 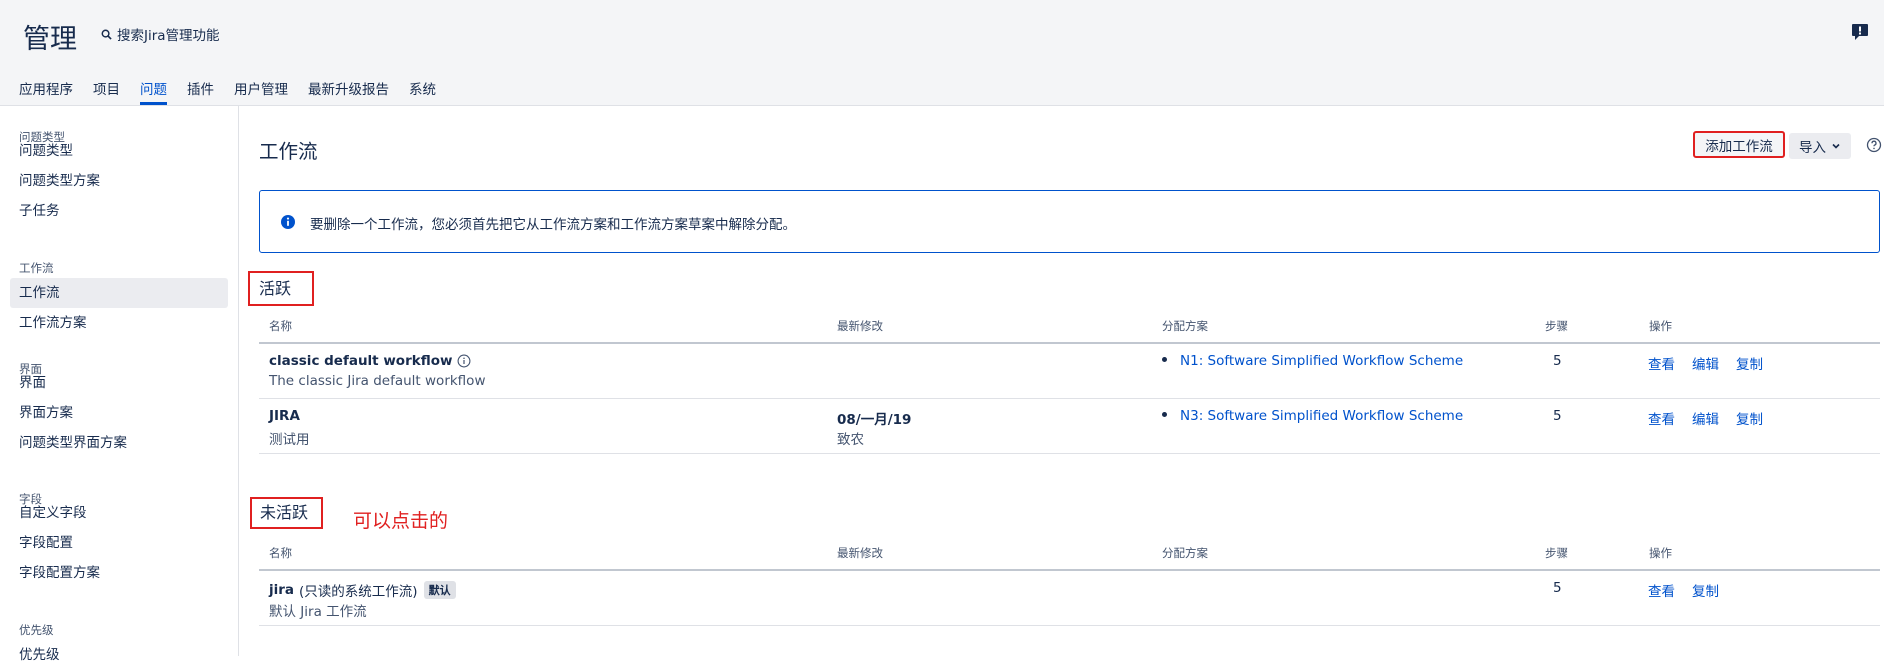 I want to click on workflow-scheme-link: N1: Software Simplified Workflow Scheme, so click(x=1312, y=361).